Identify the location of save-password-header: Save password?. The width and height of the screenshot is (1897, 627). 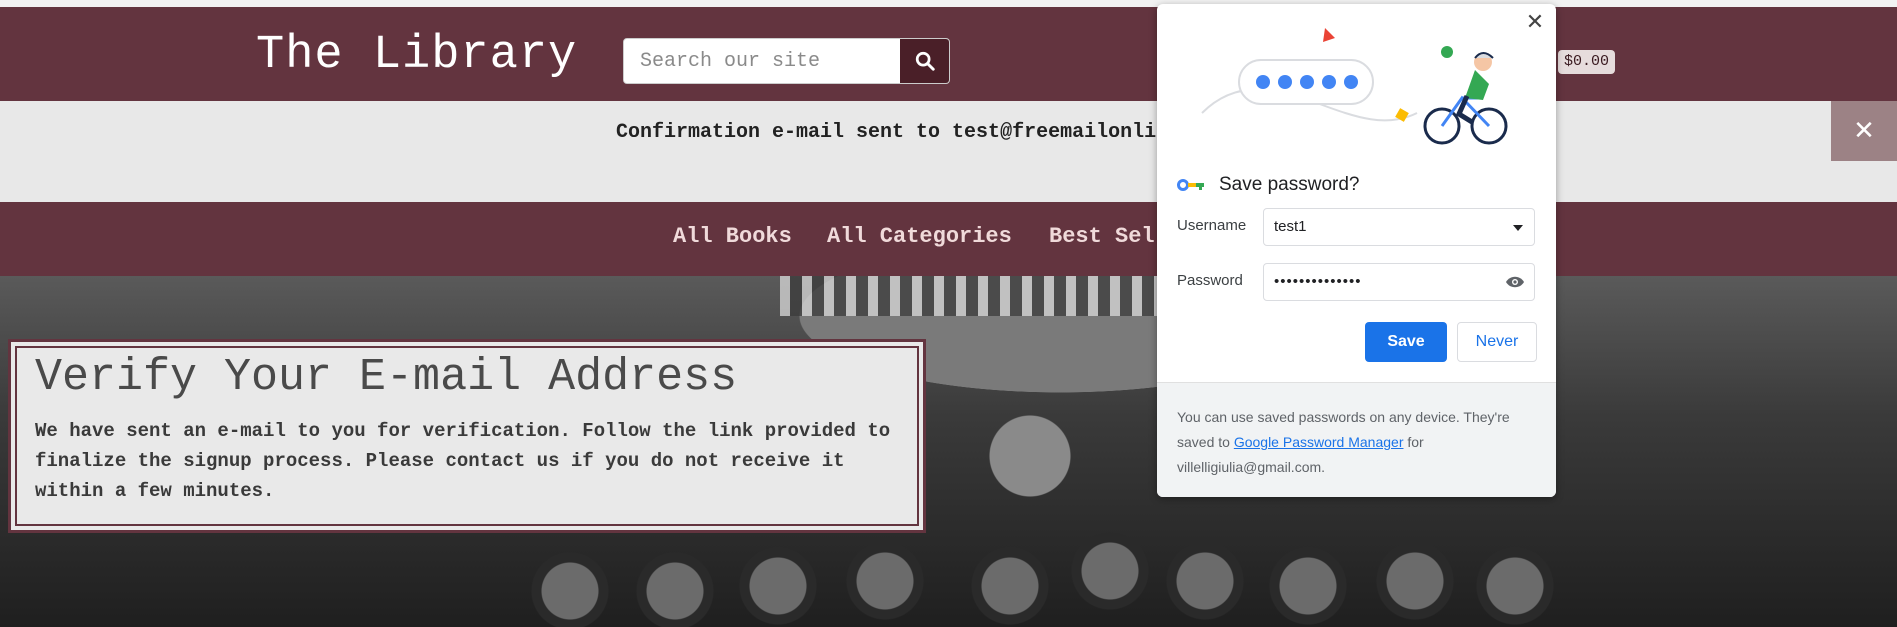
(1268, 185).